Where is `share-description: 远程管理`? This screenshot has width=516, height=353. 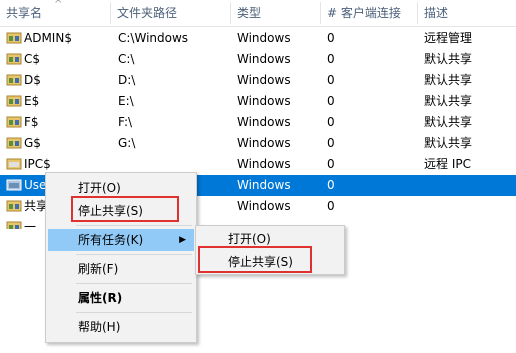 share-description: 远程管理 is located at coordinates (448, 38).